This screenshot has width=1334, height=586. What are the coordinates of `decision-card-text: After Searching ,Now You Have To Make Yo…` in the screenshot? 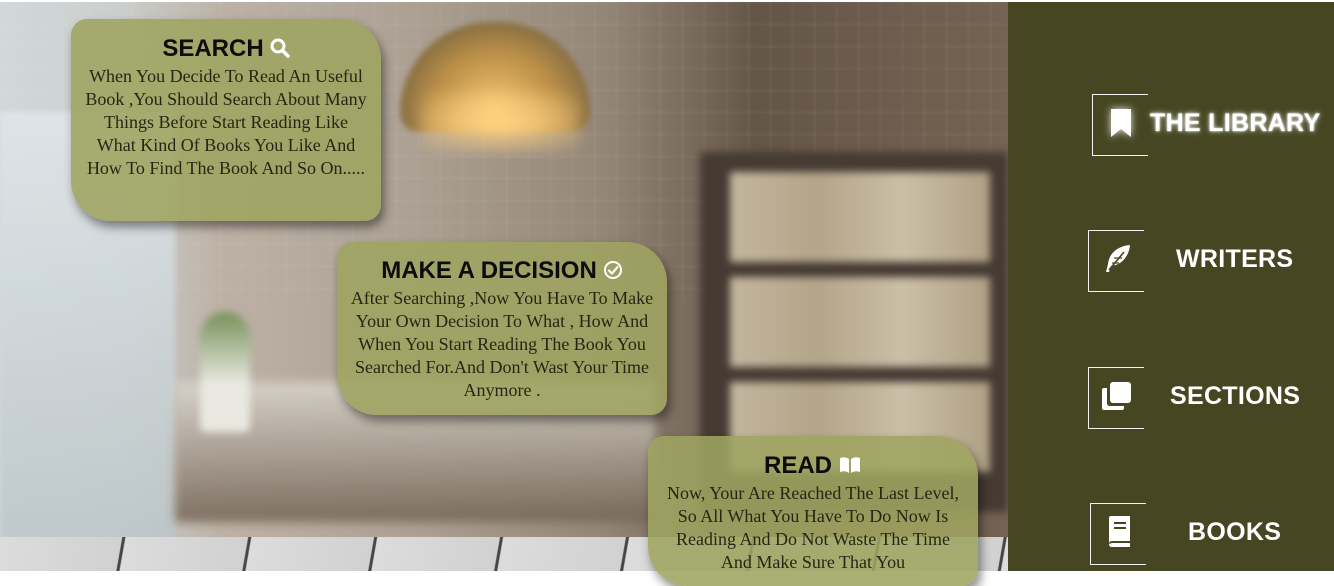 It's located at (502, 344).